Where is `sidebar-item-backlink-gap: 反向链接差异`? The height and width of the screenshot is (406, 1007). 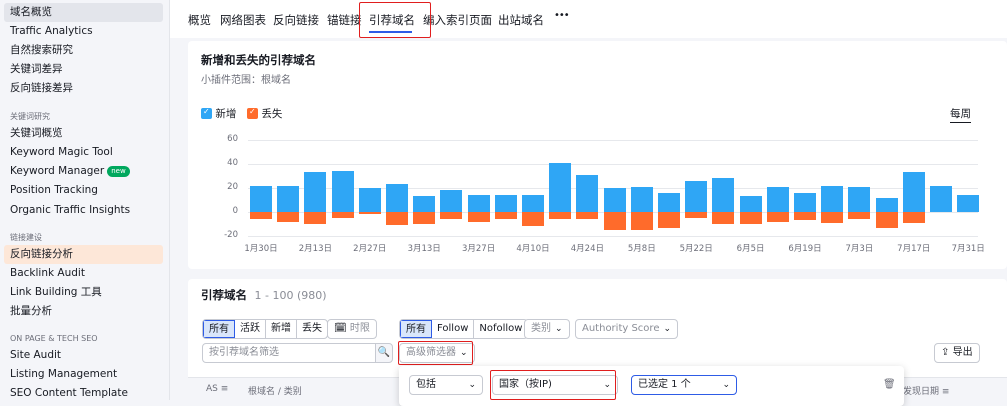 sidebar-item-backlink-gap: 反向链接差异 is located at coordinates (83, 88).